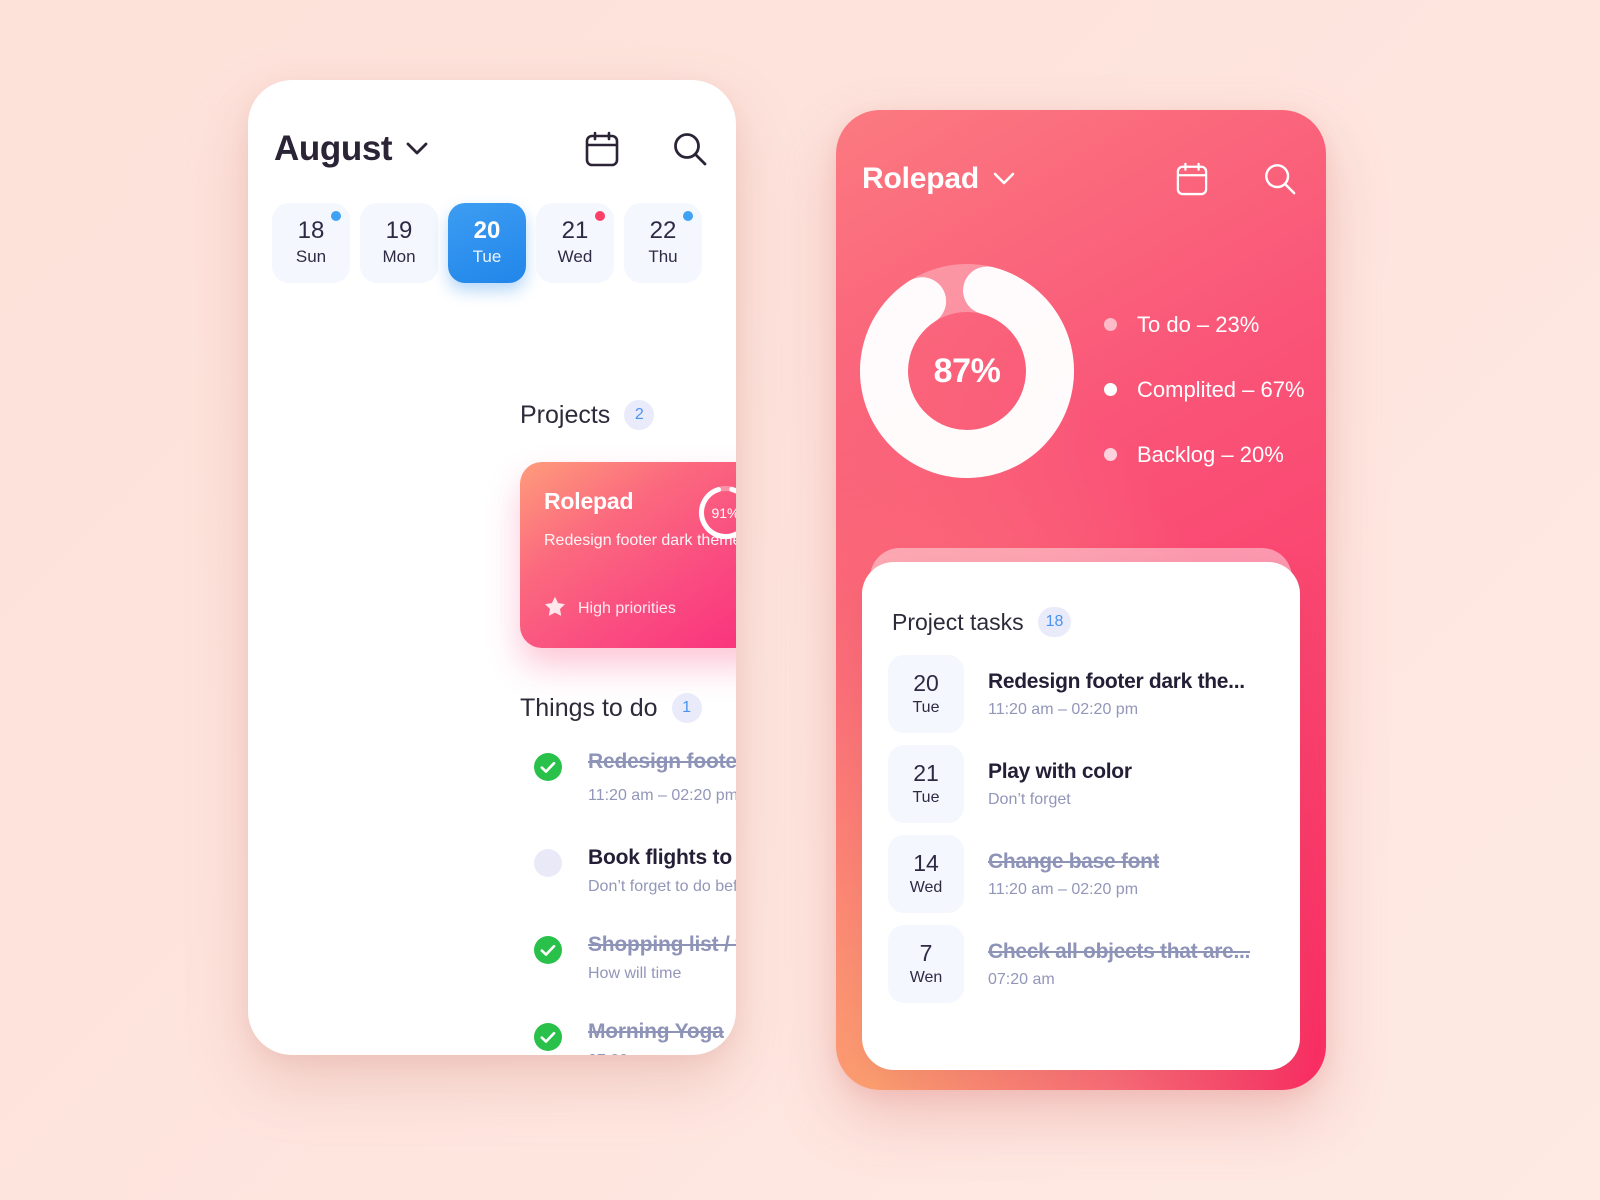  I want to click on task-date-weekday: Wed, so click(926, 887).